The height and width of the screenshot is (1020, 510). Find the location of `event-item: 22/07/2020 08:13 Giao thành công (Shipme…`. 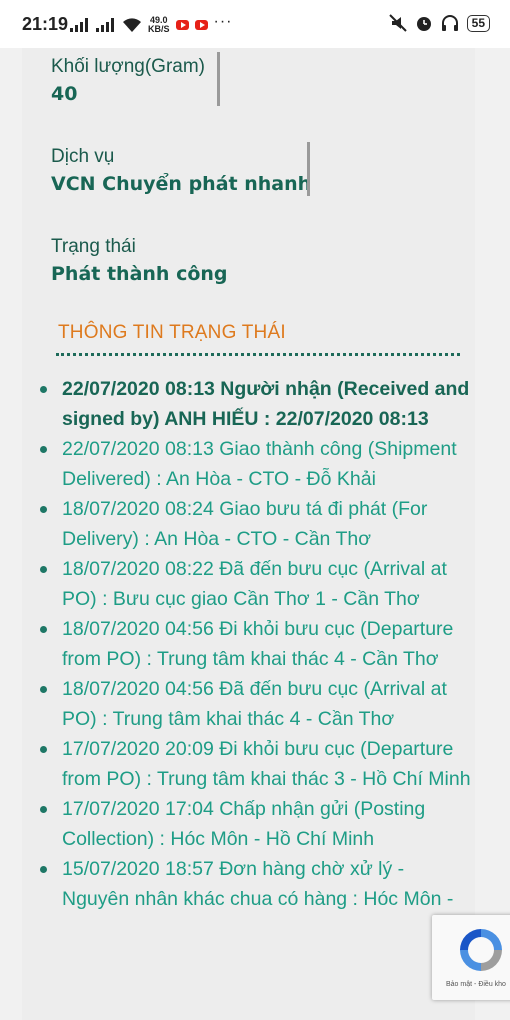

event-item: 22/07/2020 08:13 Giao thành công (Shipme… is located at coordinates (256, 464).